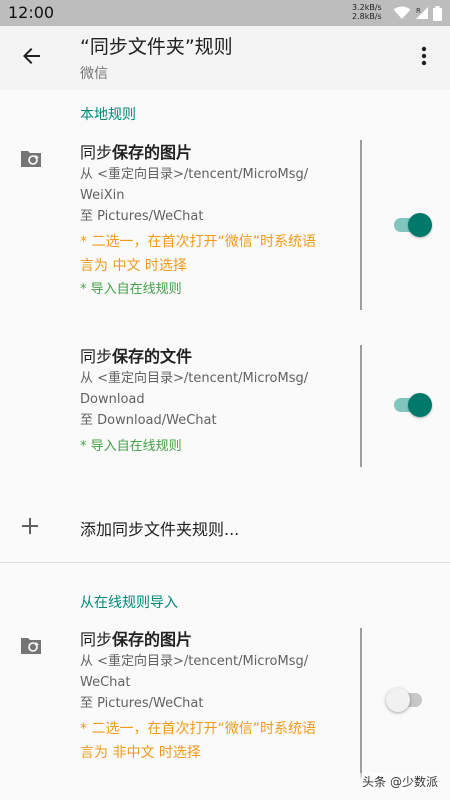  I want to click on app-bar: “同步文件夹”规则 微信, so click(225, 58).